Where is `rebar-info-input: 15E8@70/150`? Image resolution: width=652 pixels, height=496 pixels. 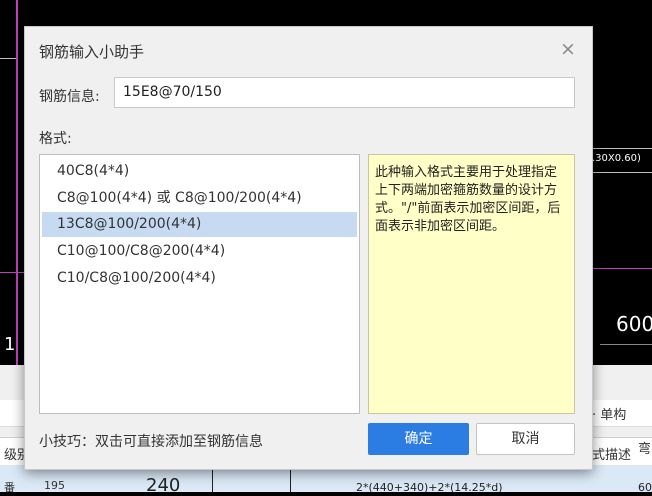 rebar-info-input: 15E8@70/150 is located at coordinates (344, 92).